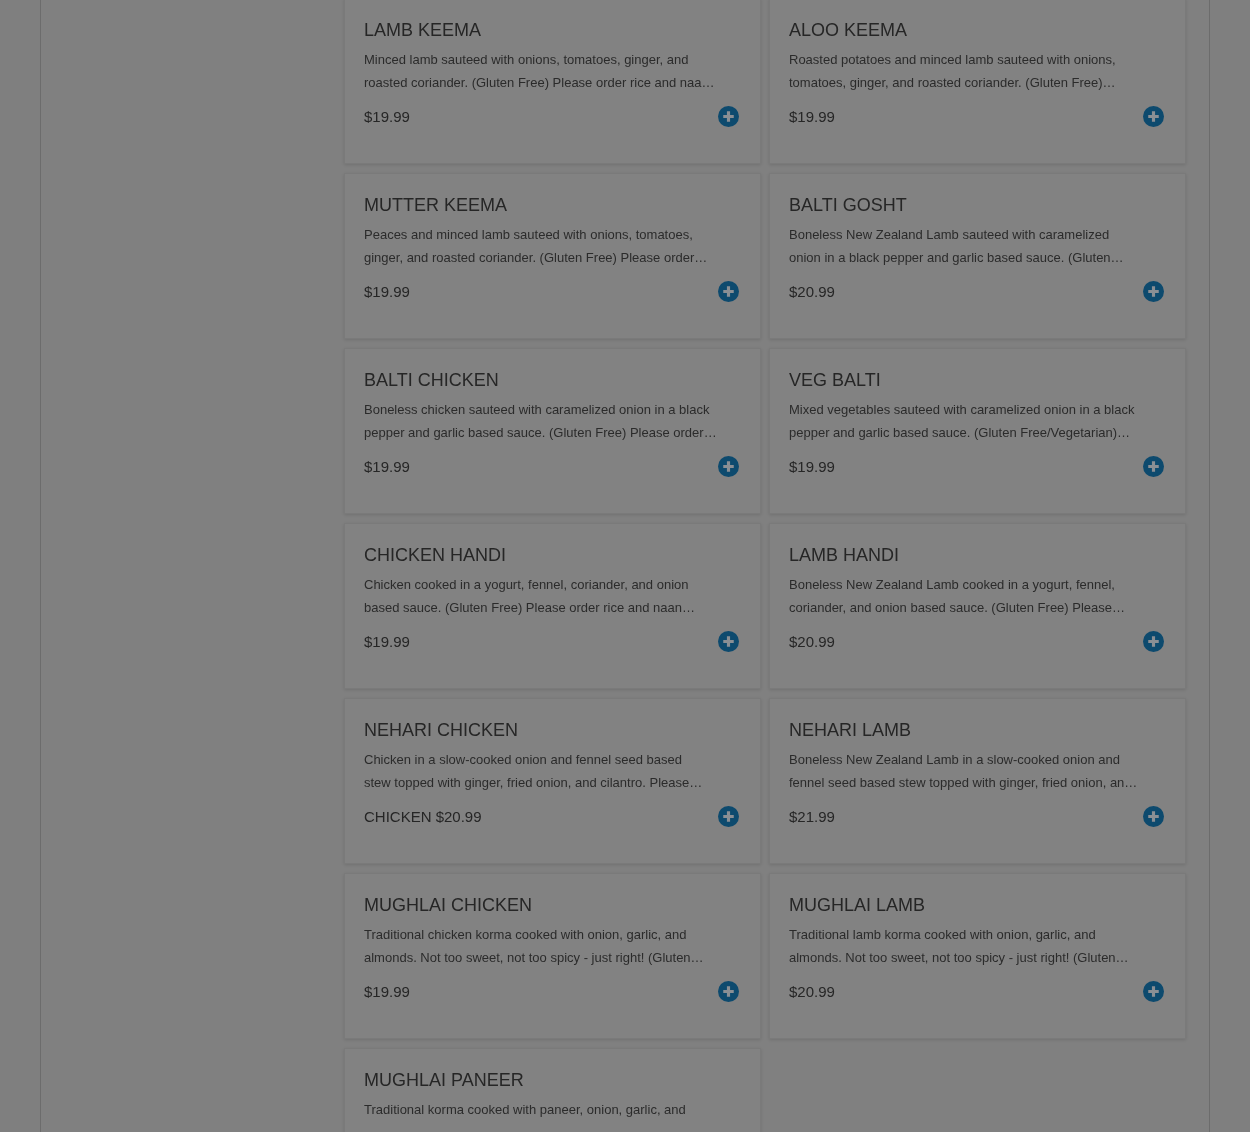  I want to click on menu-item-card: CHICKEN HANDI Chicken cooked in a yogurt, fennel, coriander, and onion based sauce. (Gluten Free) Please order rice and naan… $19.99, so click(552, 606).